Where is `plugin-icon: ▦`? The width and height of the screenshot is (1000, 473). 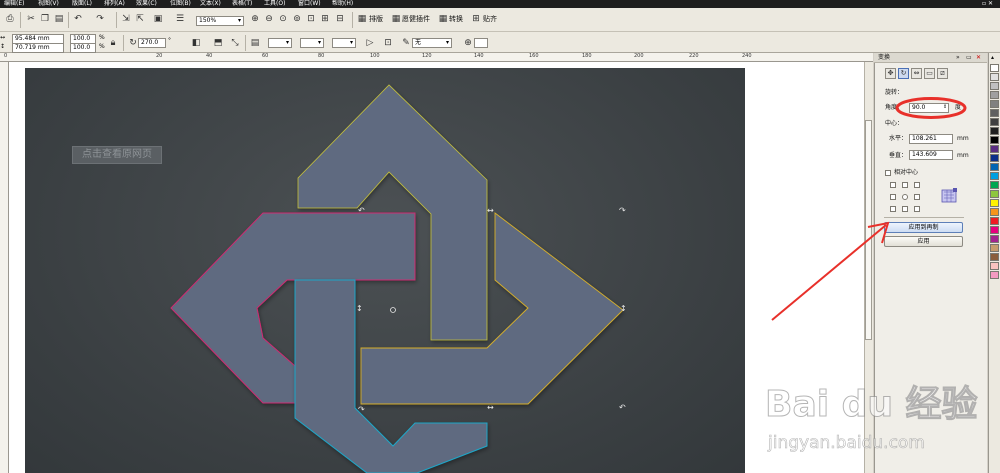 plugin-icon: ▦ is located at coordinates (396, 19).